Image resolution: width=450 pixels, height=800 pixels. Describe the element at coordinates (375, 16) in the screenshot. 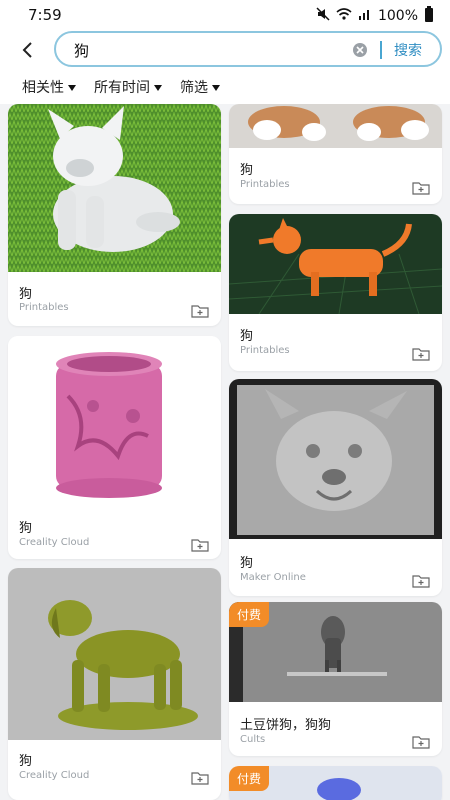

I see `status-right: 100%` at that location.